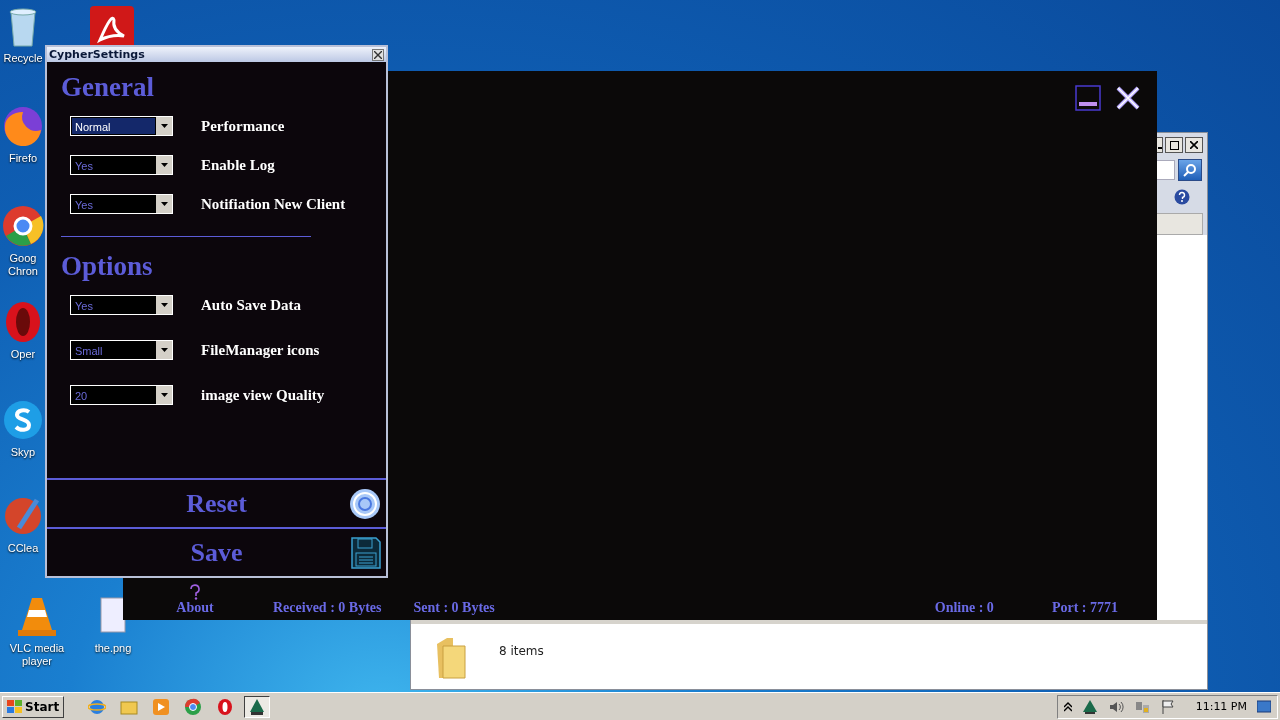 This screenshot has height=720, width=1280. I want to click on desktop-icon-label: Skyp, so click(23, 452).